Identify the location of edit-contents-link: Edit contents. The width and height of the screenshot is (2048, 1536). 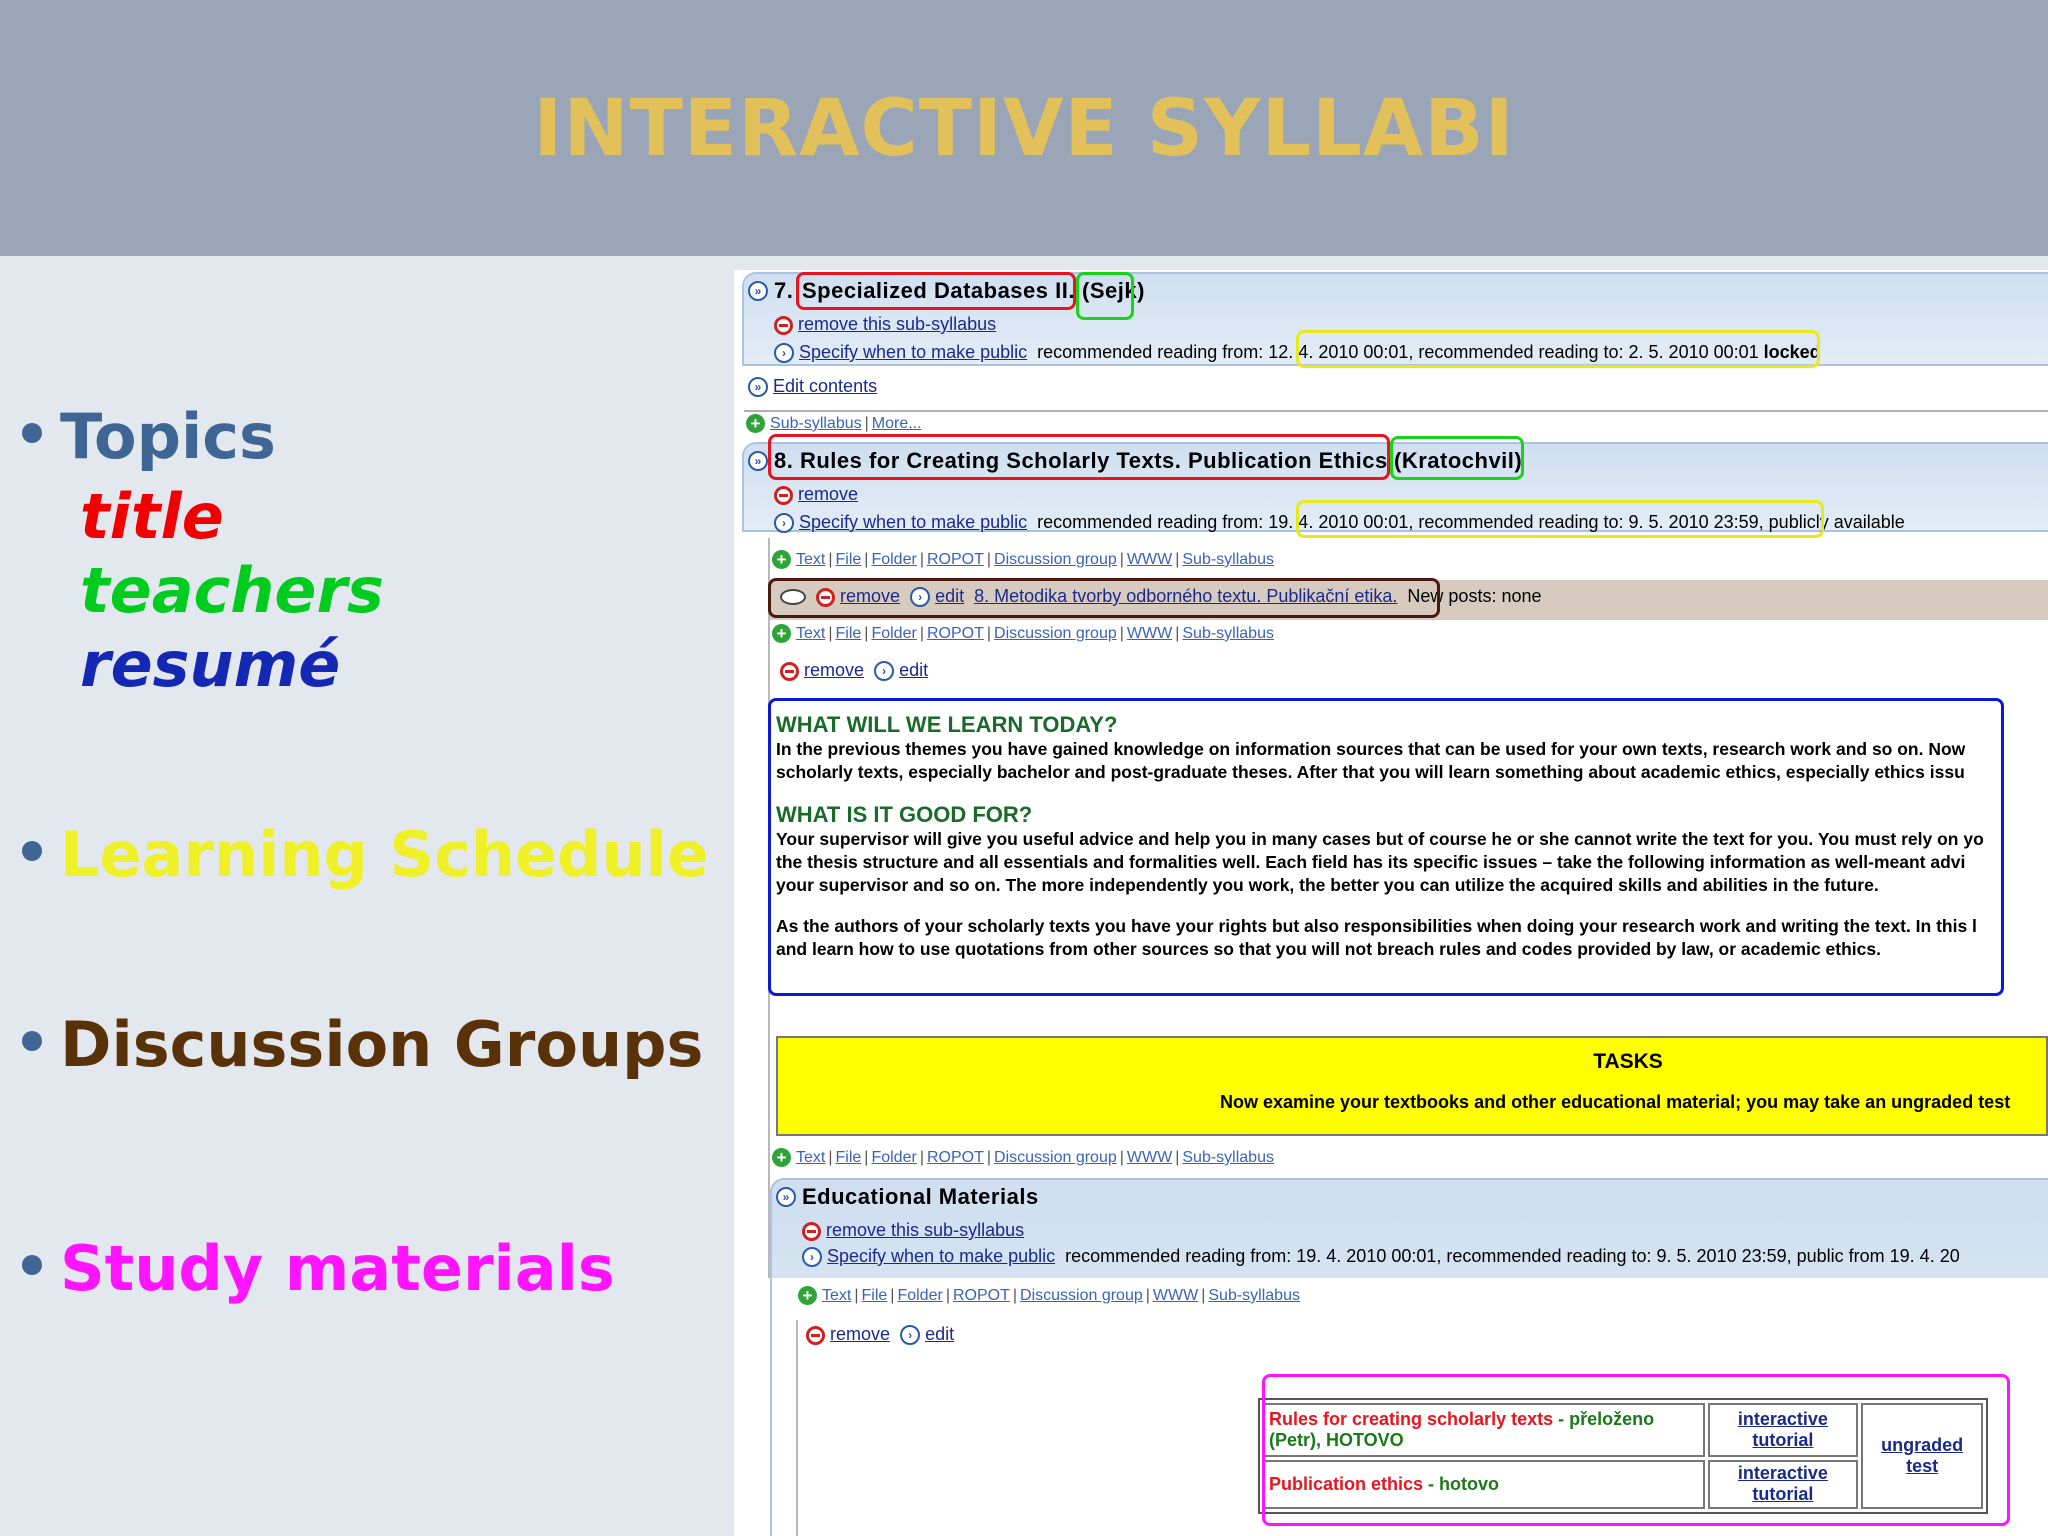
(825, 386).